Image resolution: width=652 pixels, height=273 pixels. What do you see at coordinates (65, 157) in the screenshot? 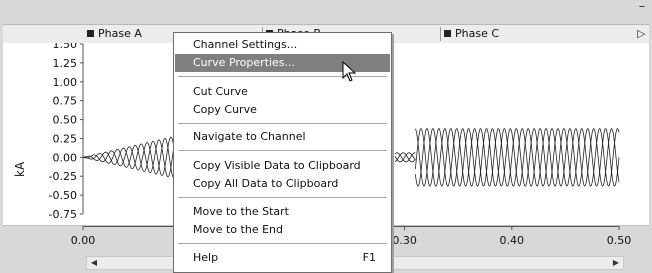
I see `y-tick-label: 0.00` at bounding box center [65, 157].